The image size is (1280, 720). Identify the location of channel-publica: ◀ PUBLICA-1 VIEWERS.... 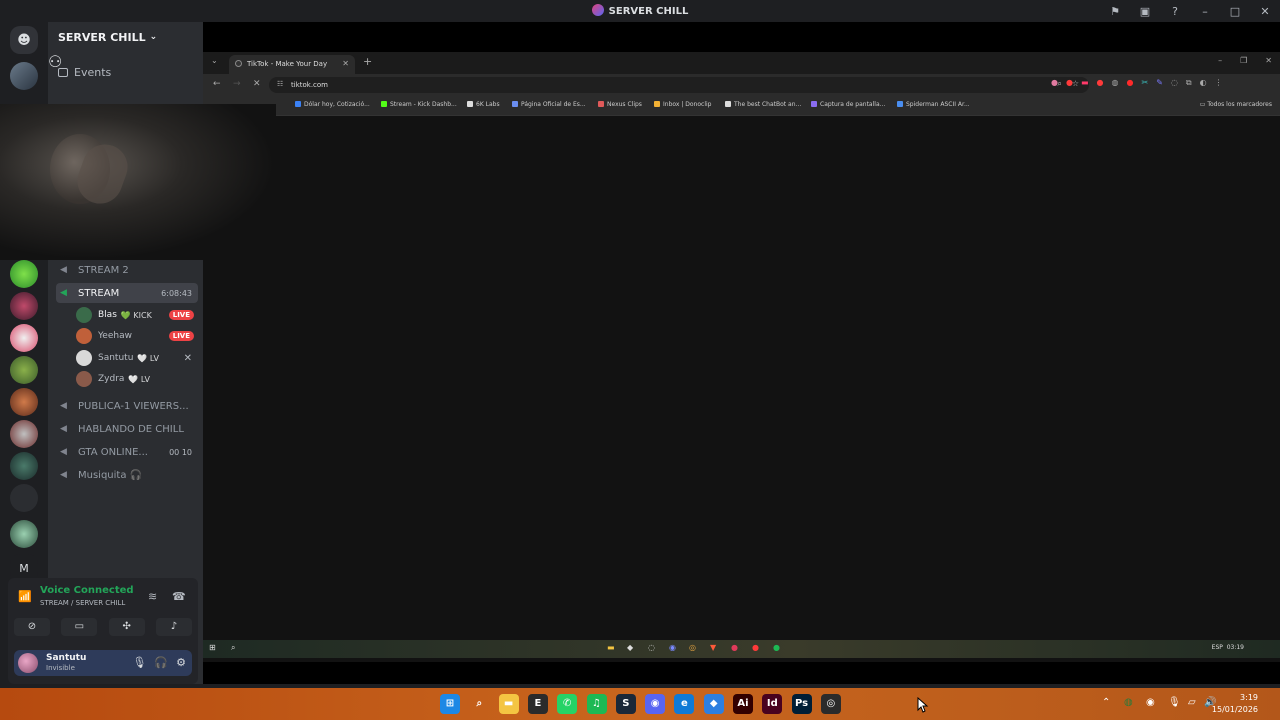
(127, 406).